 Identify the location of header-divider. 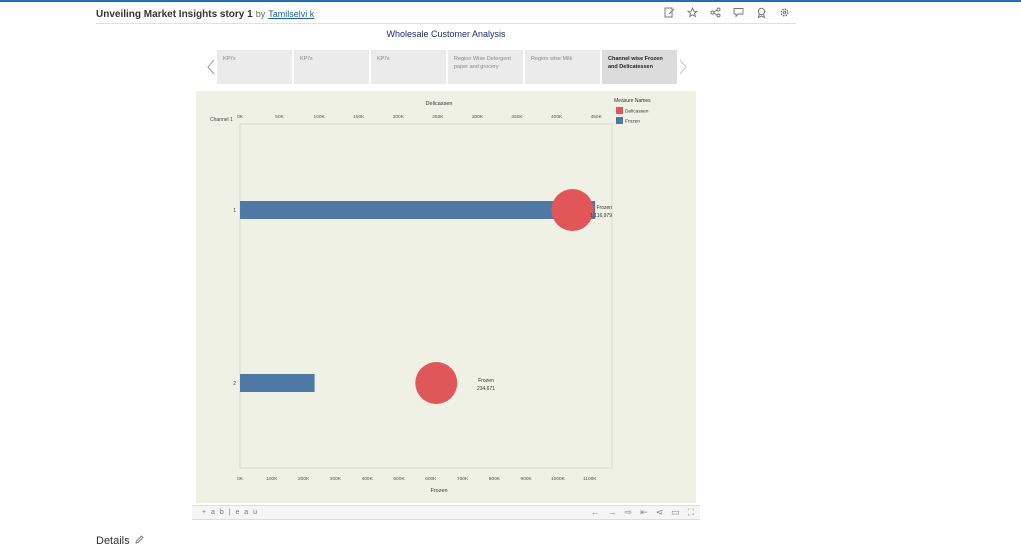
(446, 23).